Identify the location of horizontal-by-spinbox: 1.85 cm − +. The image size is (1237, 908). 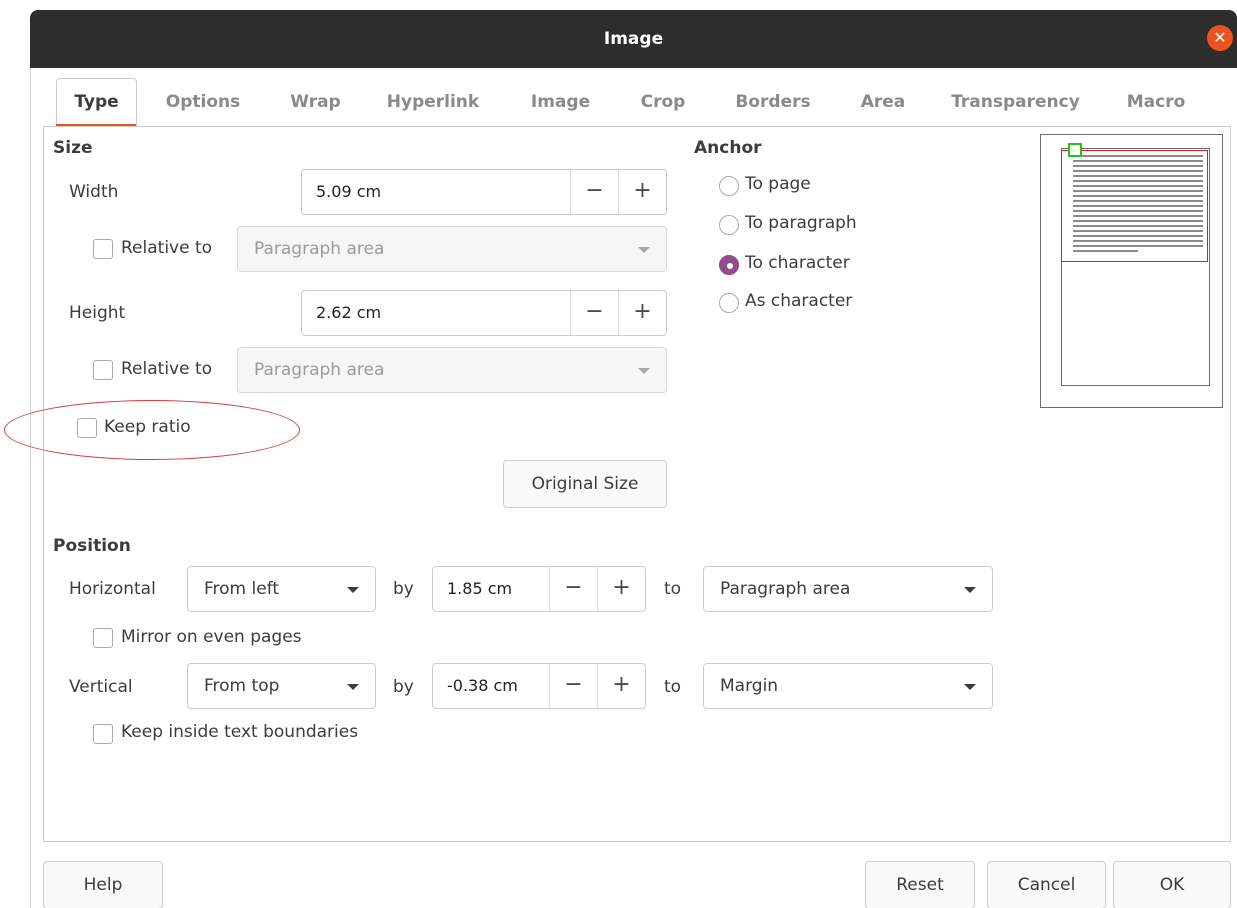
(539, 589).